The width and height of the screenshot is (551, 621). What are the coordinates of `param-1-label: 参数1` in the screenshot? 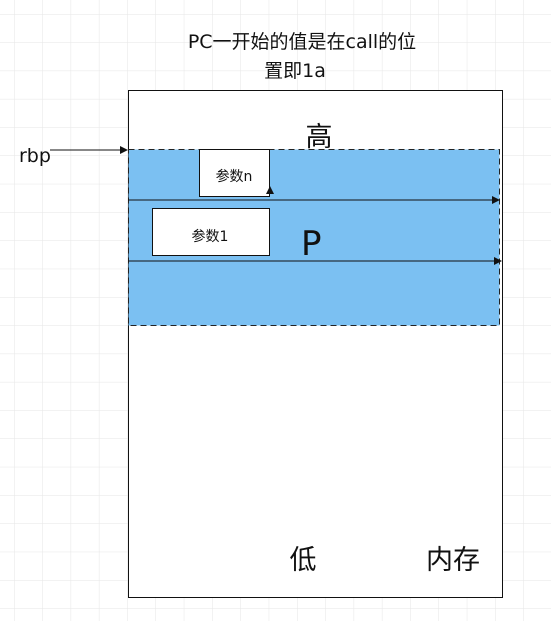 It's located at (210, 236).